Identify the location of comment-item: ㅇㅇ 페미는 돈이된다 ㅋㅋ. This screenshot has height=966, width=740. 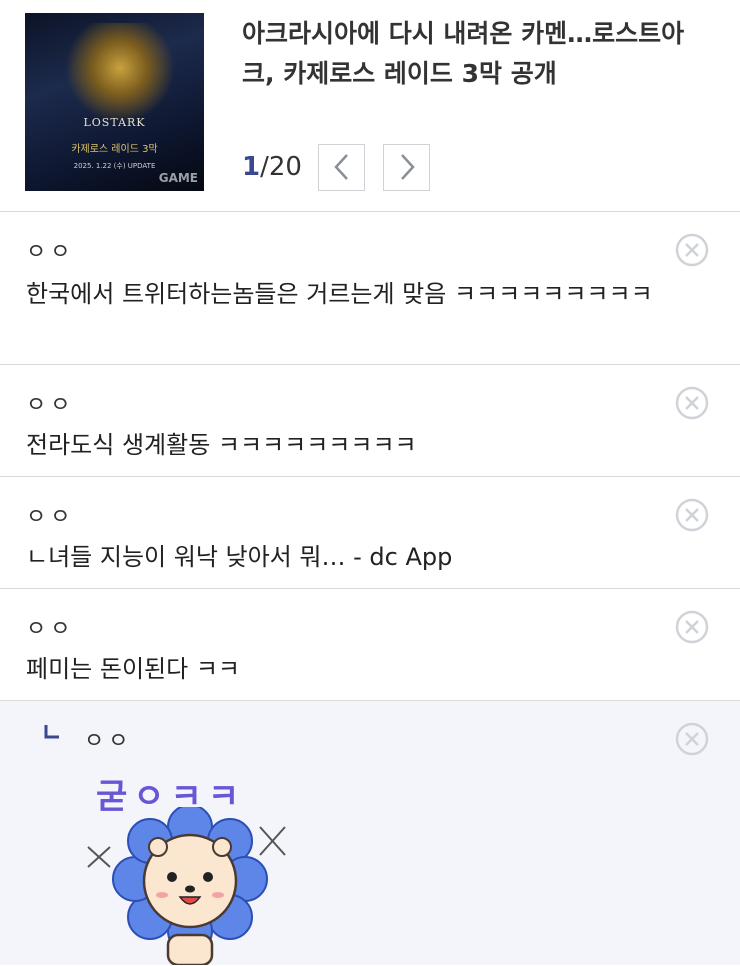
(370, 645).